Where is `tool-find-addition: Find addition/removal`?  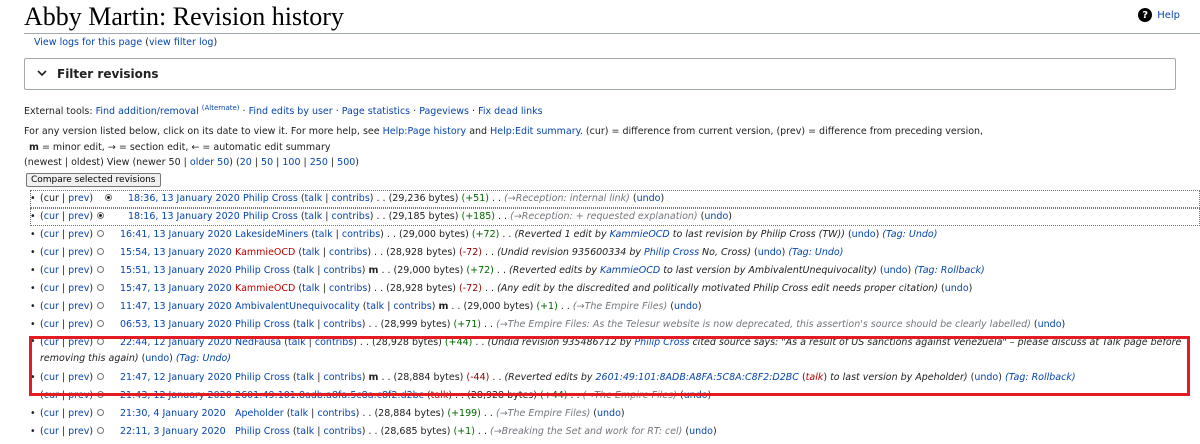 tool-find-addition: Find addition/removal is located at coordinates (147, 111).